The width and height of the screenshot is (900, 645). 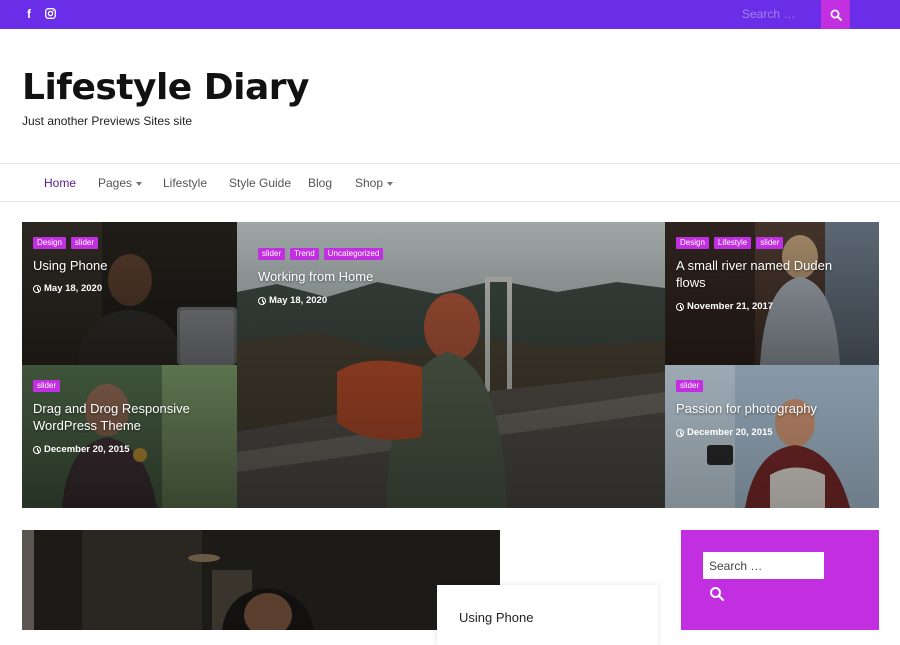 I want to click on instagram-icon, so click(x=50, y=15).